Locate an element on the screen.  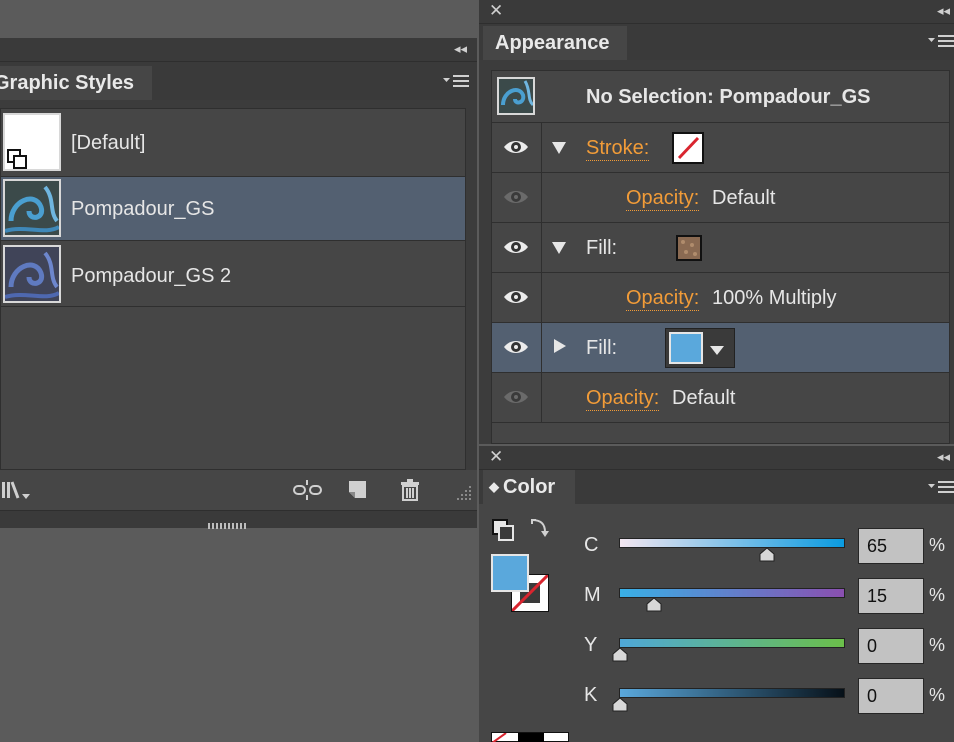
opacity-value: 100% Multiply is located at coordinates (774, 298).